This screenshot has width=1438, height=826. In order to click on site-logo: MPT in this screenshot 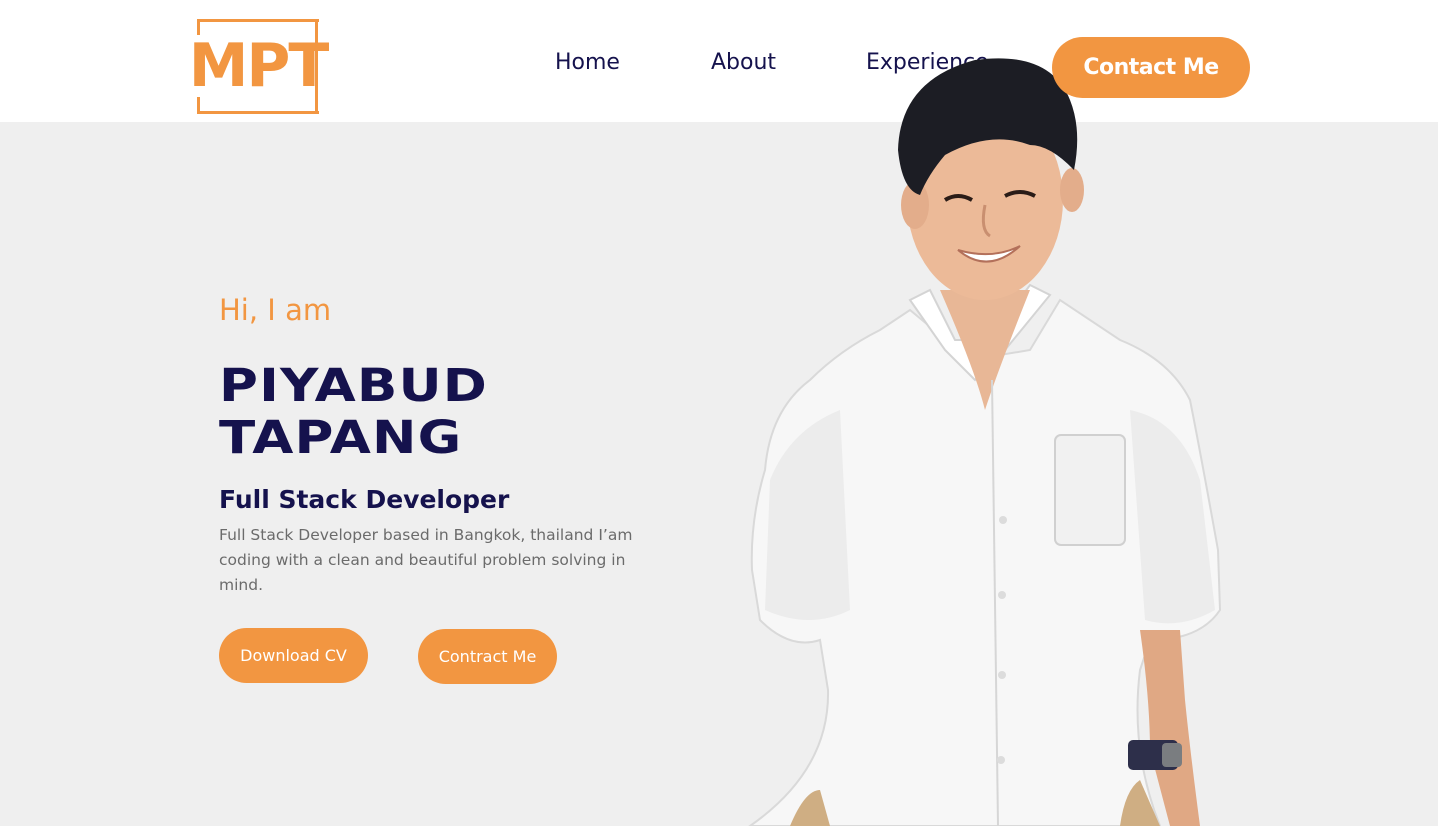, I will do `click(258, 67)`.